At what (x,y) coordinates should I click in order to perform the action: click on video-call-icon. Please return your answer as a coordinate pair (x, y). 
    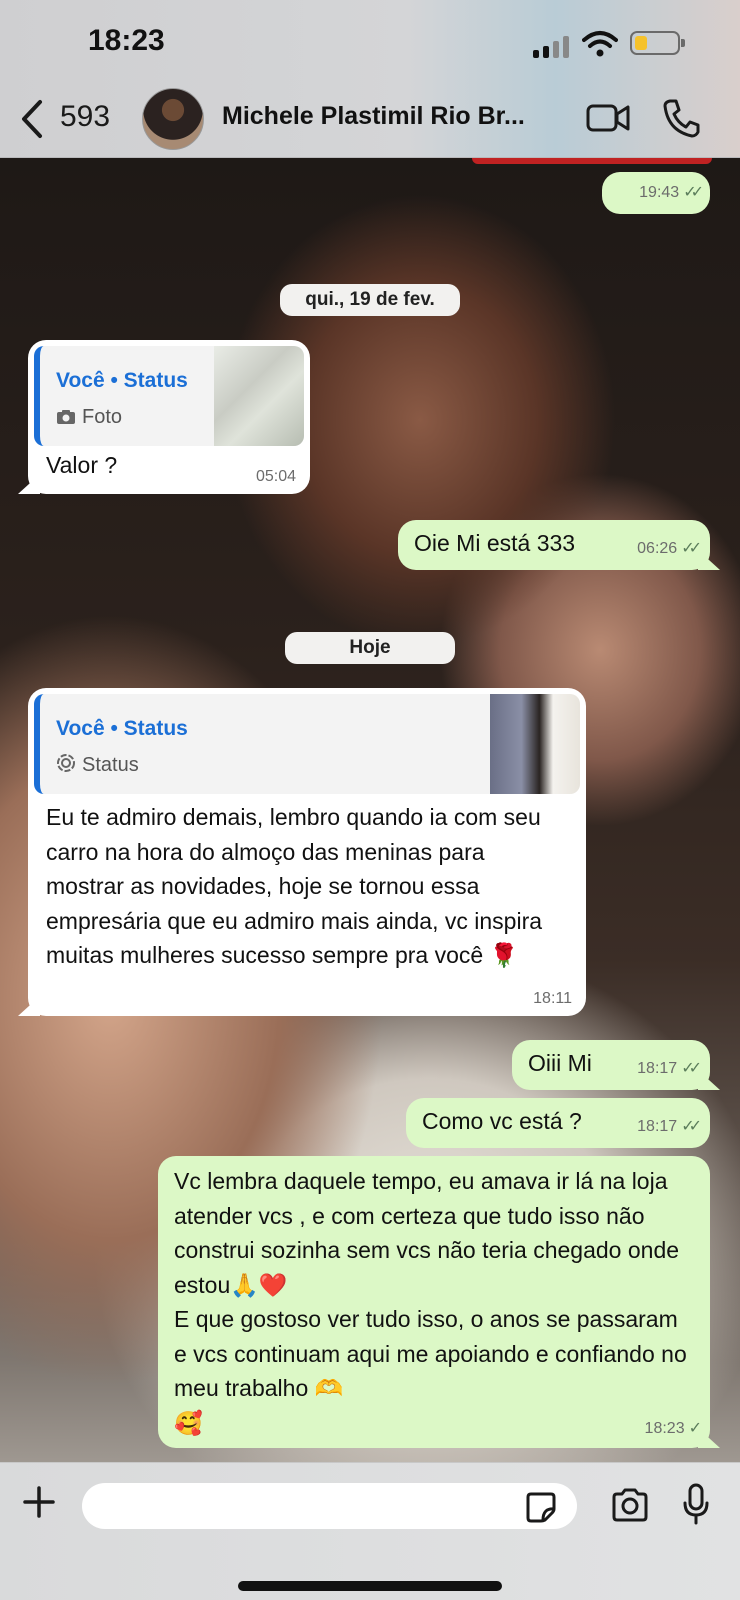
    Looking at the image, I should click on (608, 118).